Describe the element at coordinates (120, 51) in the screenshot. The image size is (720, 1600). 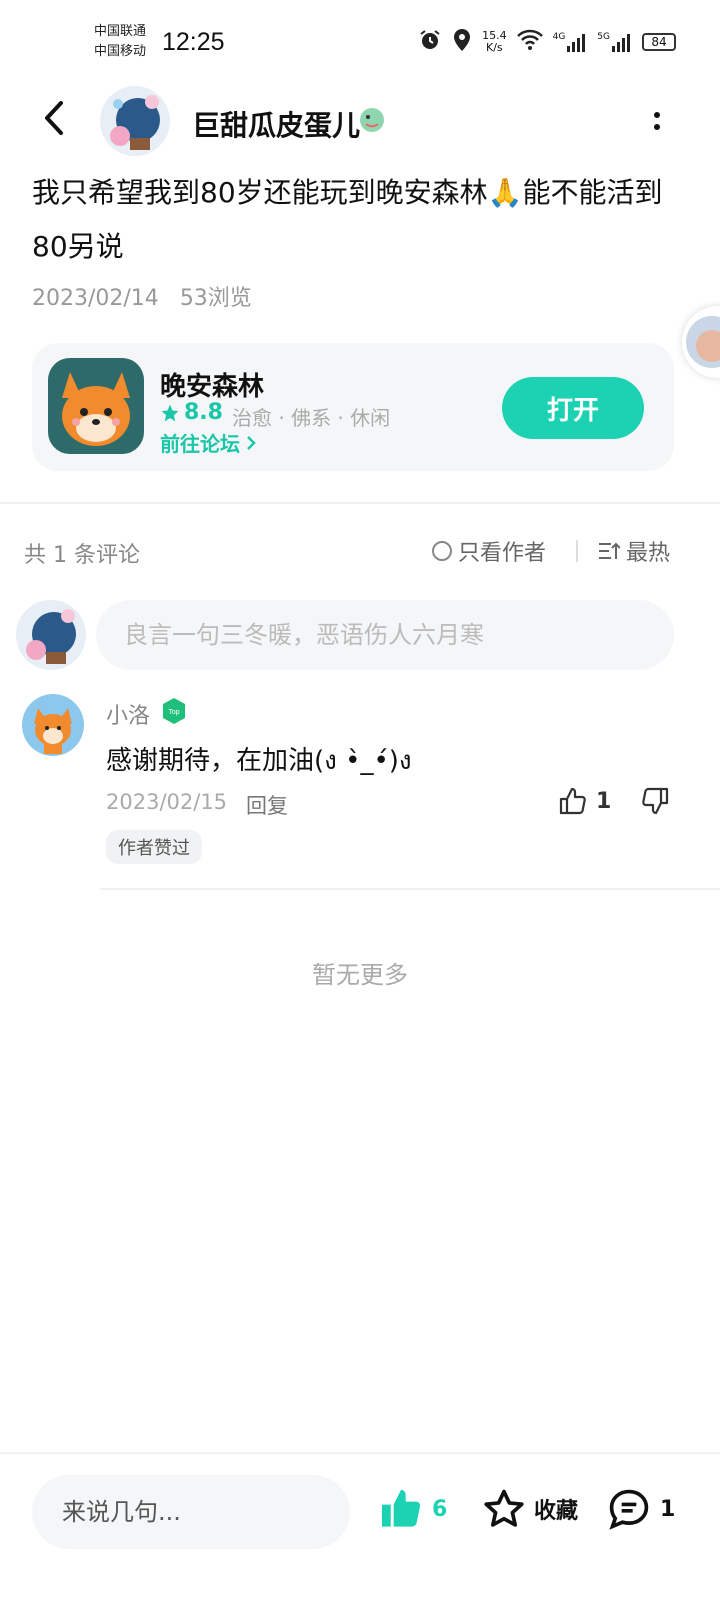
I see `carrier-2: 中国移动` at that location.